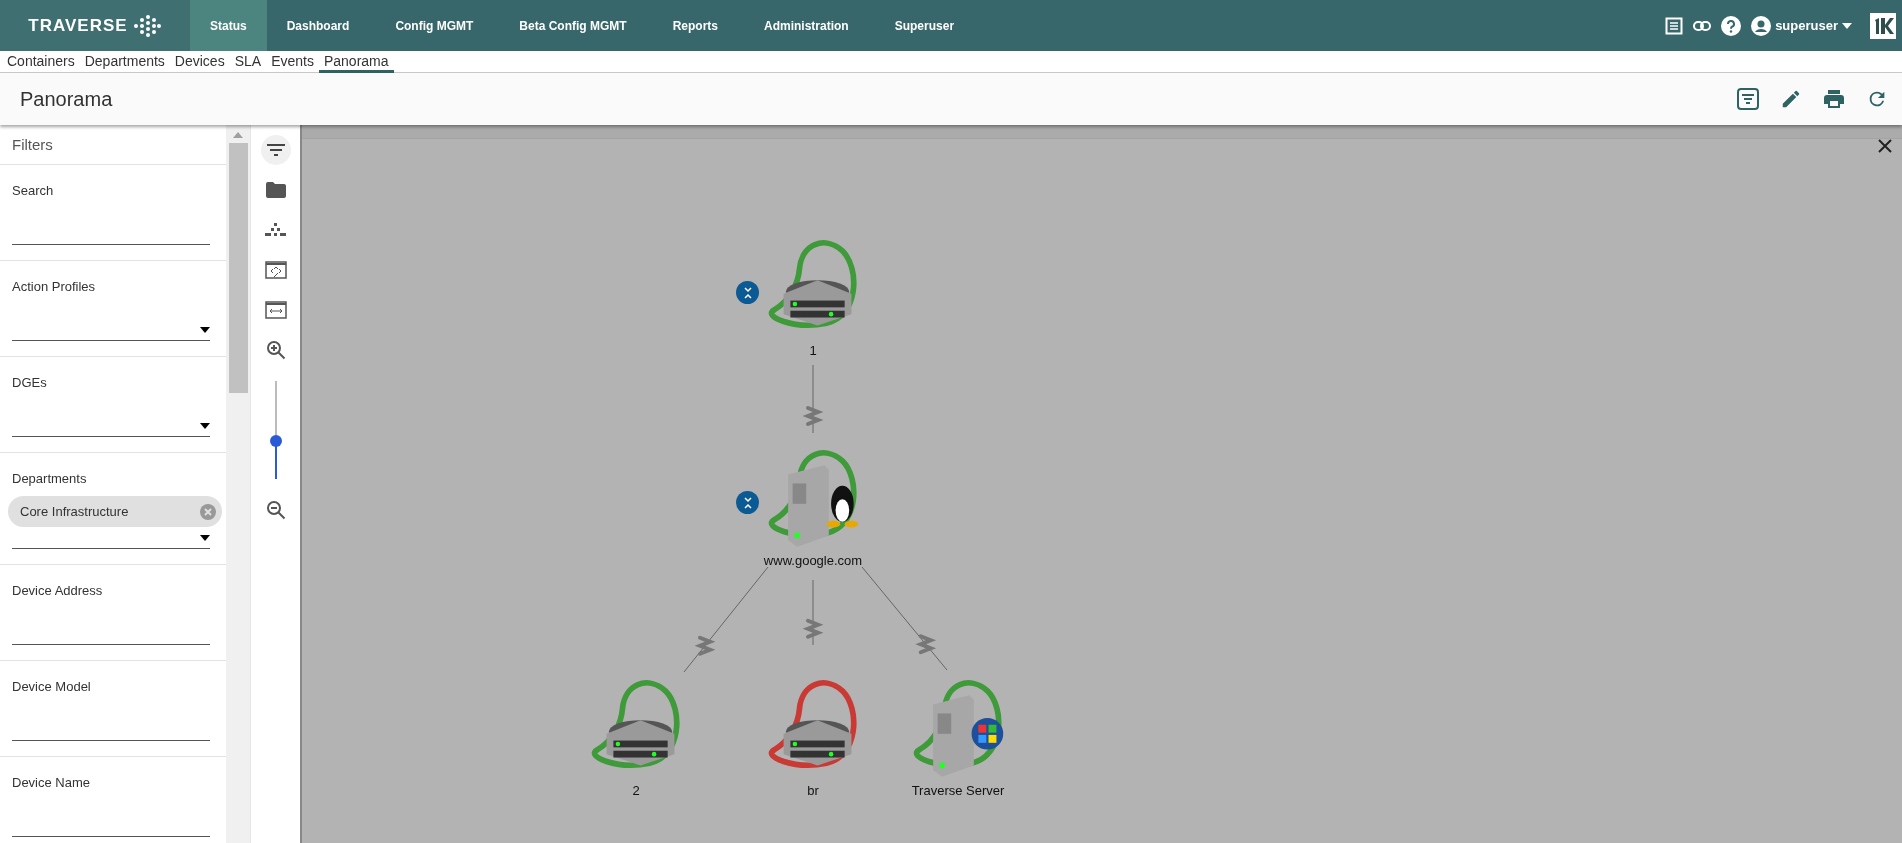 The height and width of the screenshot is (843, 1902). Describe the element at coordinates (1834, 99) in the screenshot. I see `print-icon` at that location.